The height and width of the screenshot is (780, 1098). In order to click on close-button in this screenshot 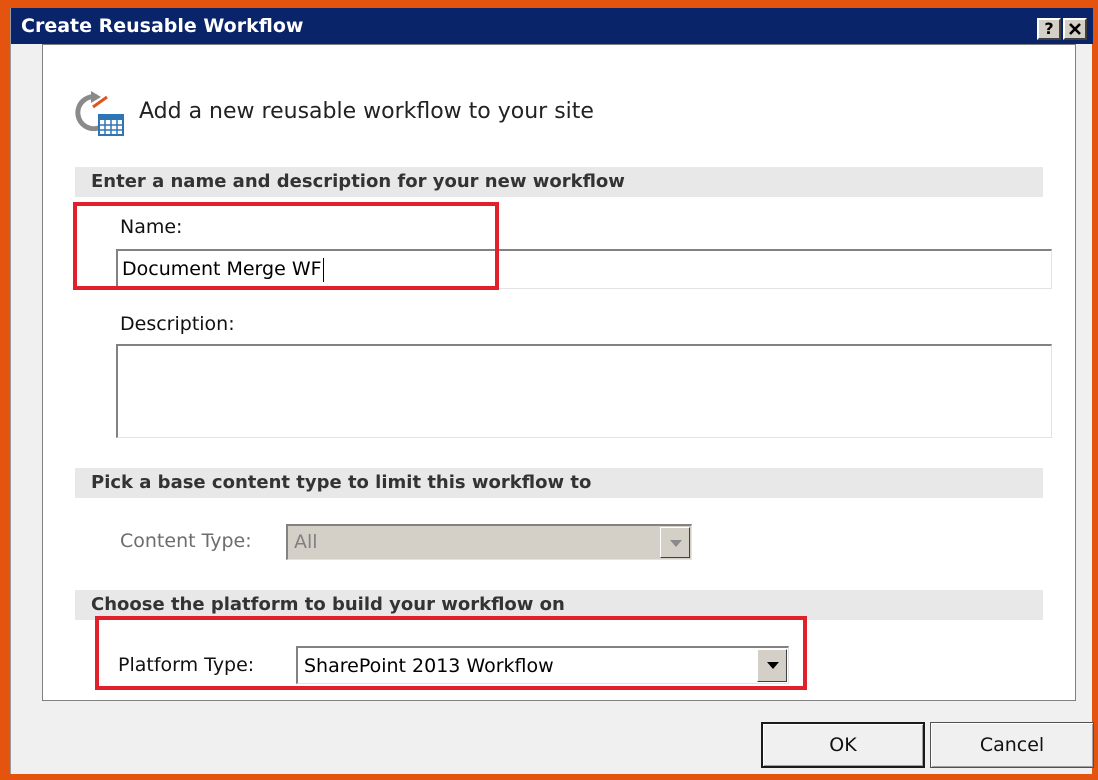, I will do `click(1075, 29)`.